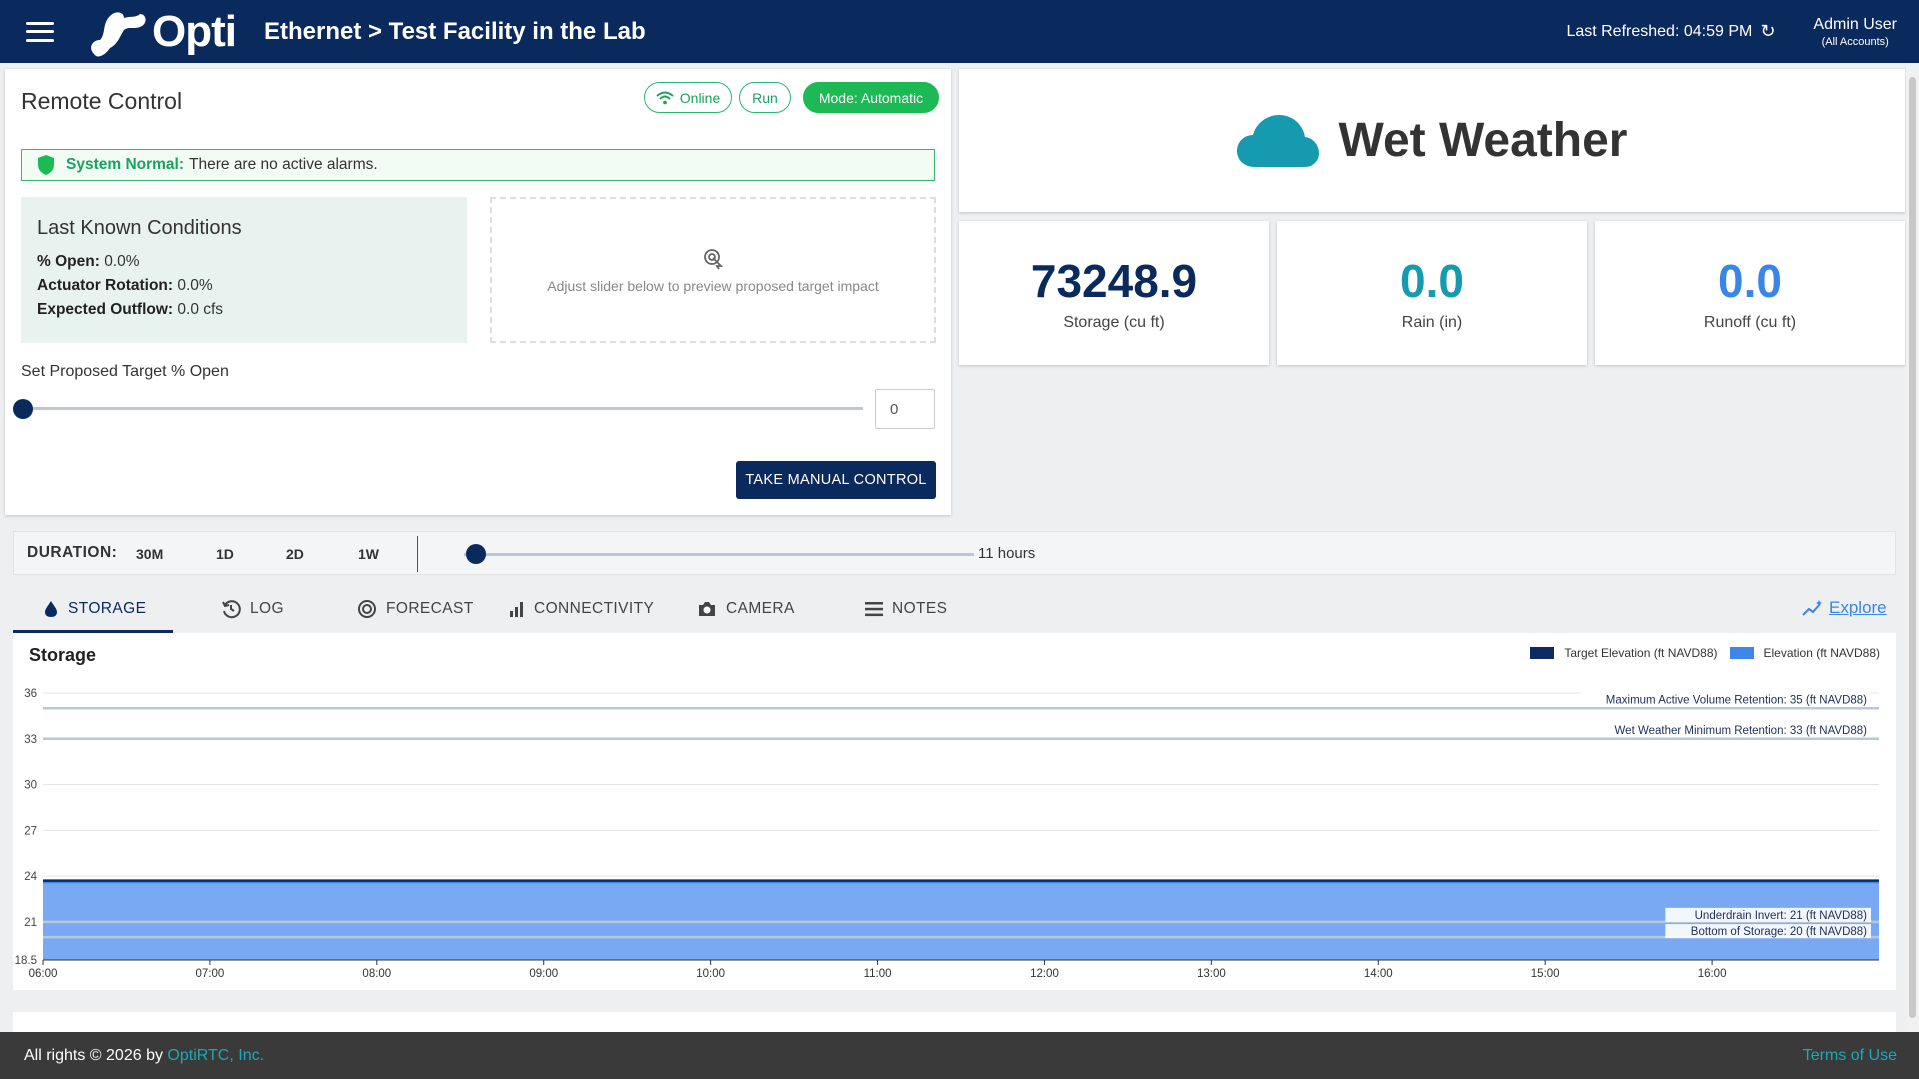 The width and height of the screenshot is (1919, 1079). Describe the element at coordinates (30, 786) in the screenshot. I see `y-tick-label: 30` at that location.